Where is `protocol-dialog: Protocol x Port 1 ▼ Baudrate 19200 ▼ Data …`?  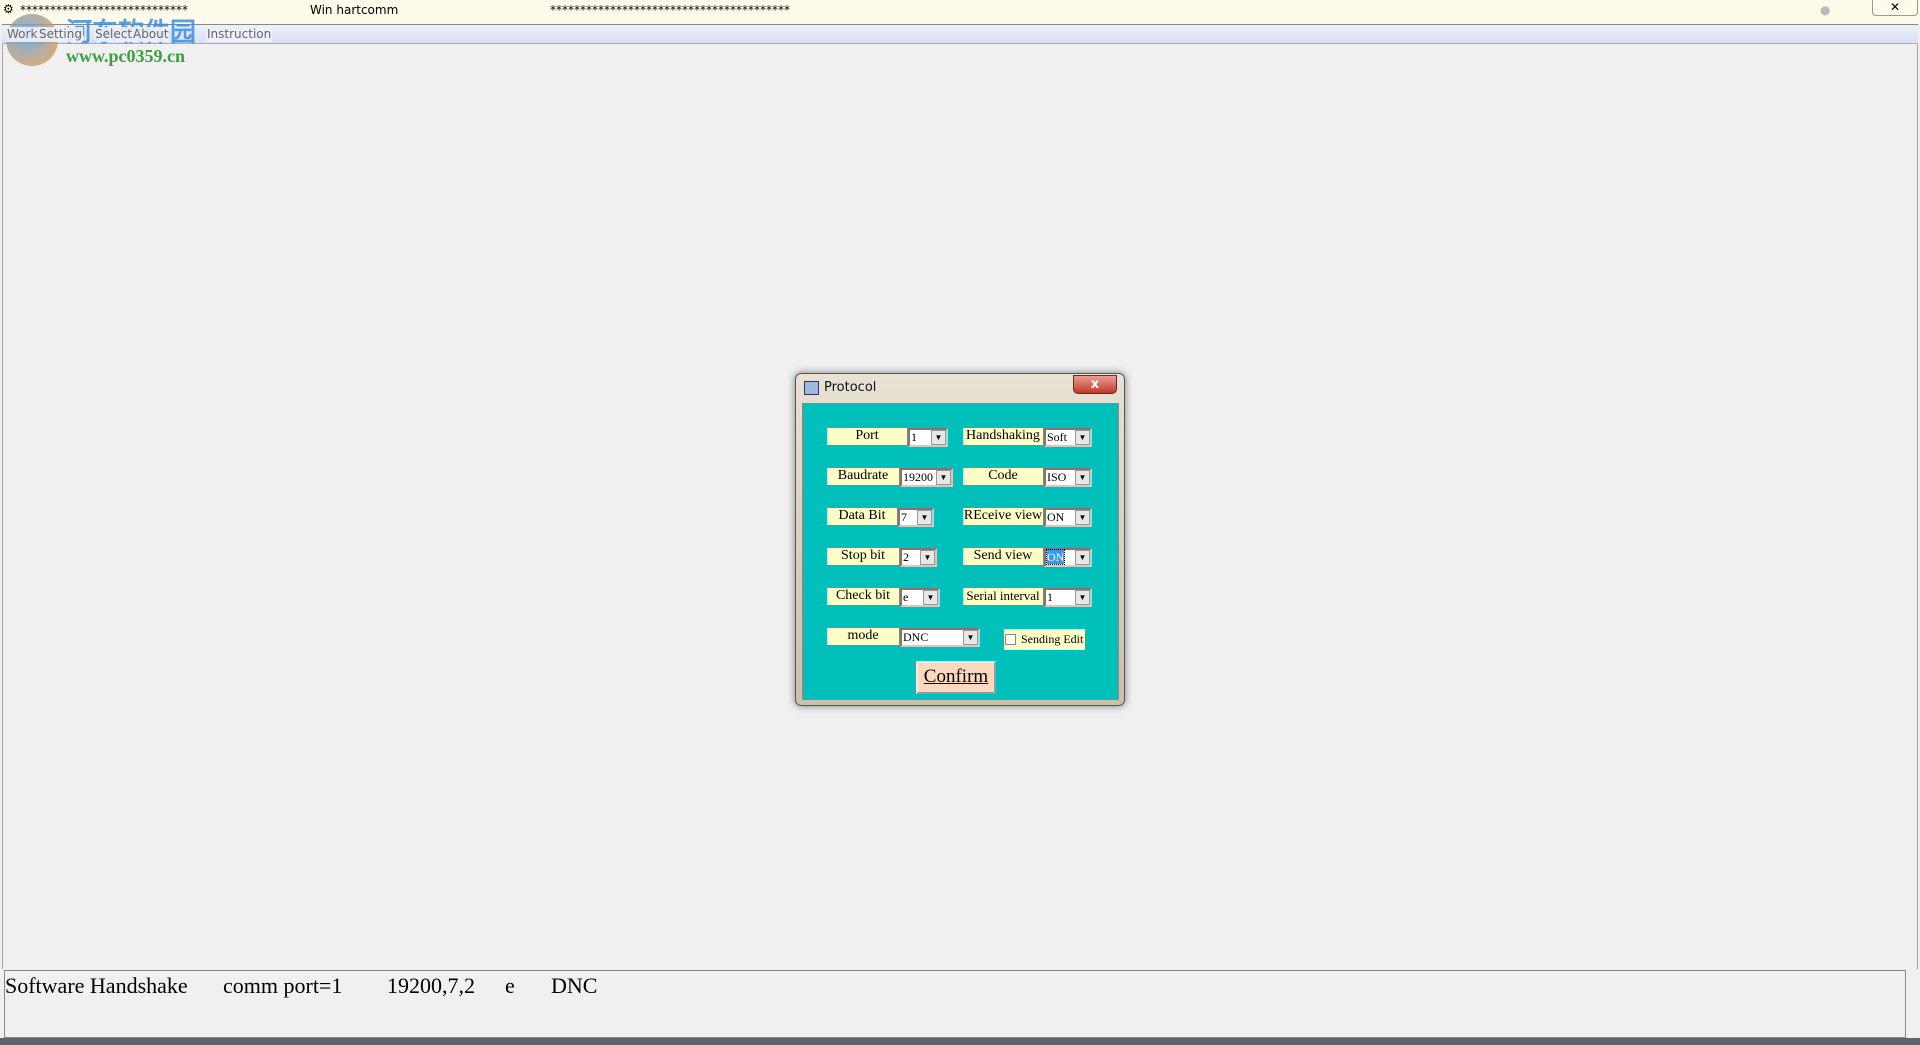
protocol-dialog: Protocol x Port 1 ▼ Baudrate 19200 ▼ Data … is located at coordinates (960, 539).